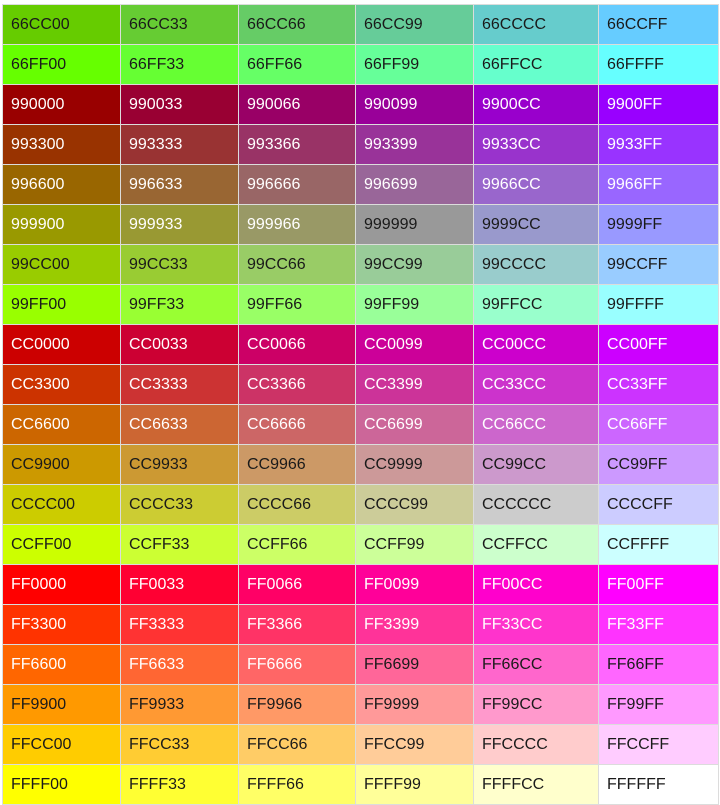 Image resolution: width=720 pixels, height=805 pixels. What do you see at coordinates (658, 704) in the screenshot?
I see `color-swatch-ff99ff: FF99FF` at bounding box center [658, 704].